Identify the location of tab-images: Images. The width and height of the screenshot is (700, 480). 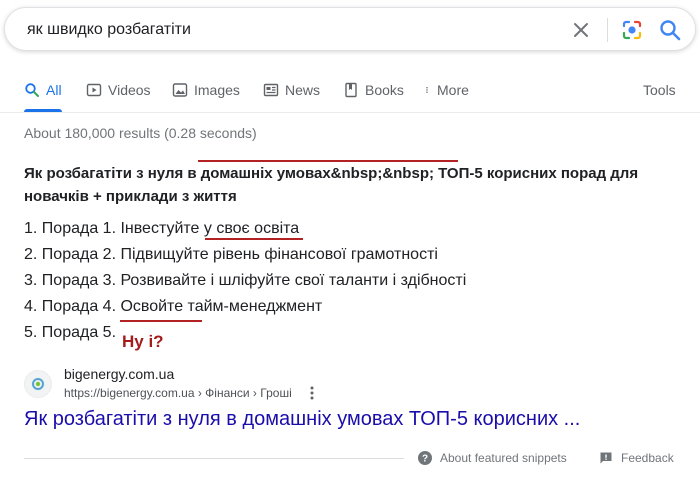
(206, 94).